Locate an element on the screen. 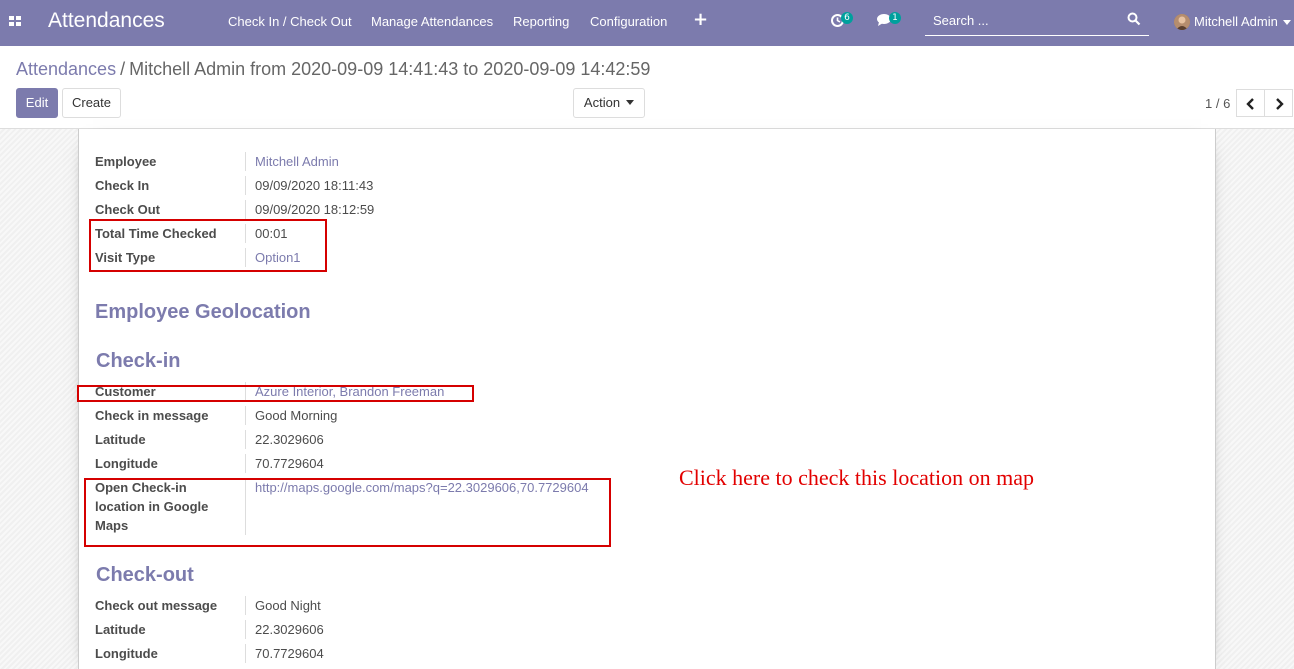 Image resolution: width=1294 pixels, height=669 pixels. chevron-down-icon is located at coordinates (1287, 22).